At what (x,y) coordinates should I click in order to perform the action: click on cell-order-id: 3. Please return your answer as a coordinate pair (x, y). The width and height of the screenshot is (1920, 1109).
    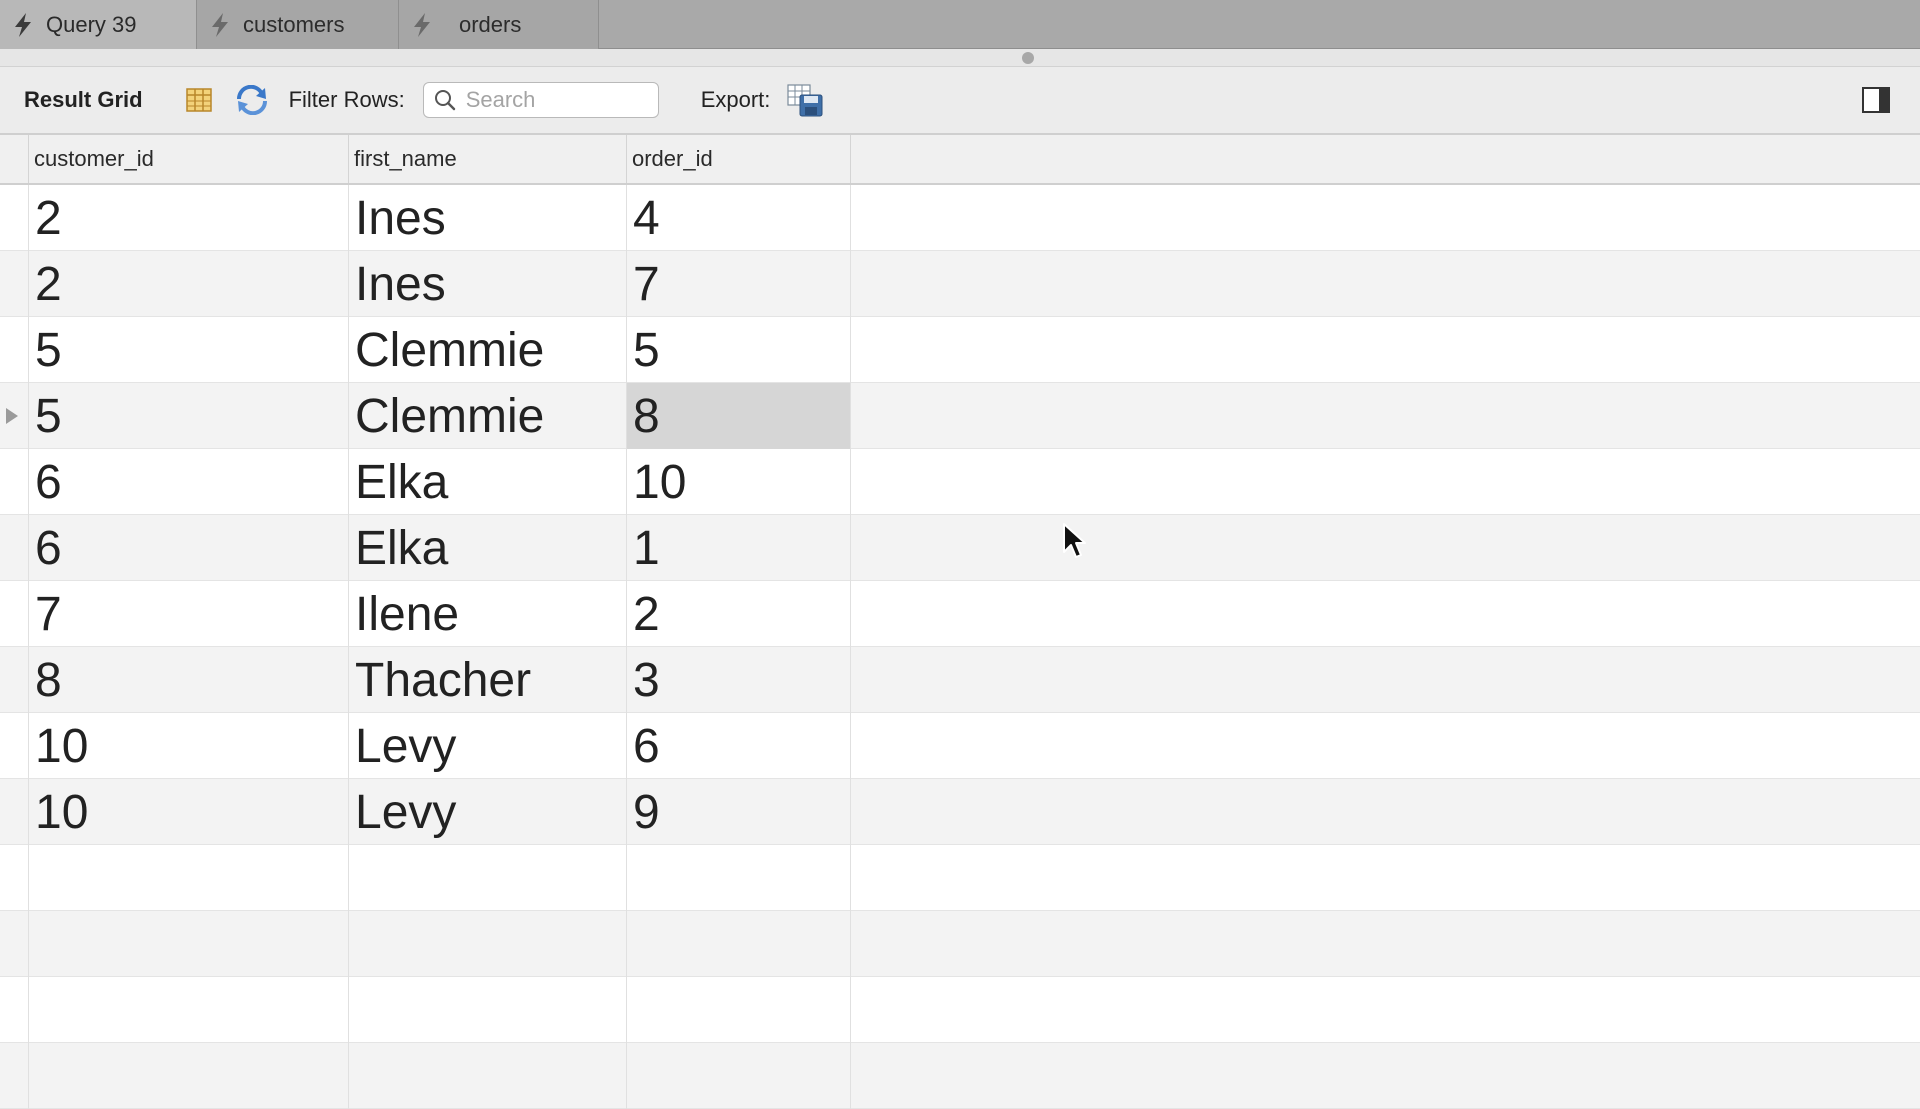
    Looking at the image, I should click on (739, 680).